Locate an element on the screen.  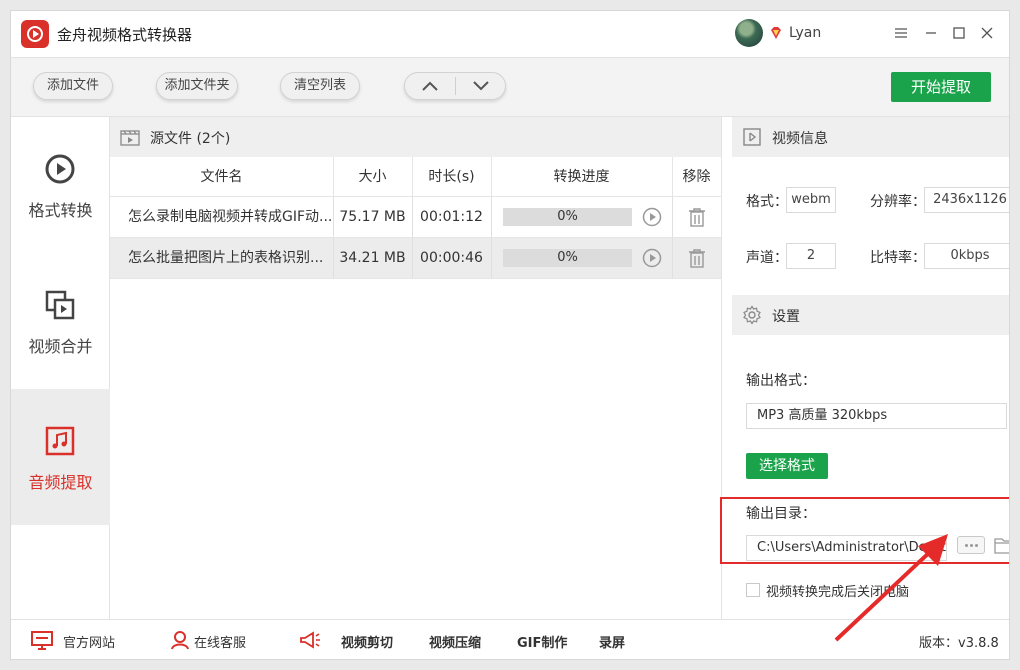
video-edit-link: 视频剪切 is located at coordinates (367, 641).